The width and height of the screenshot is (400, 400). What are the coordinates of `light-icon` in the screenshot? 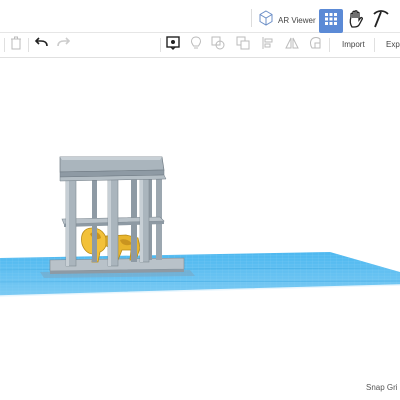 It's located at (196, 45).